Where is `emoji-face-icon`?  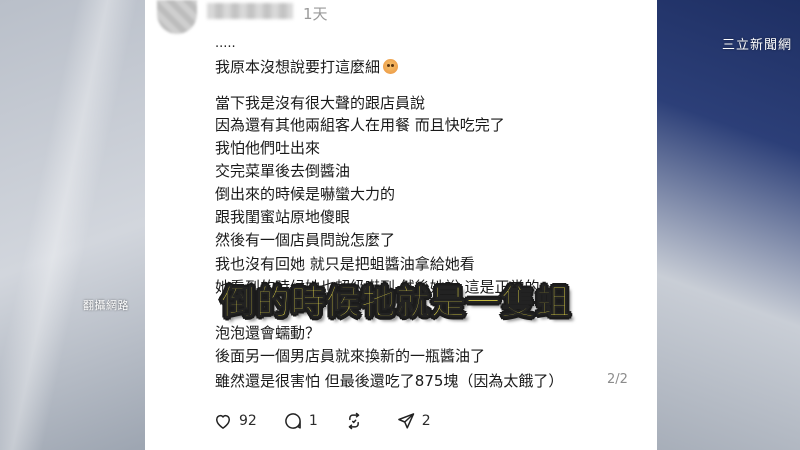 emoji-face-icon is located at coordinates (391, 66).